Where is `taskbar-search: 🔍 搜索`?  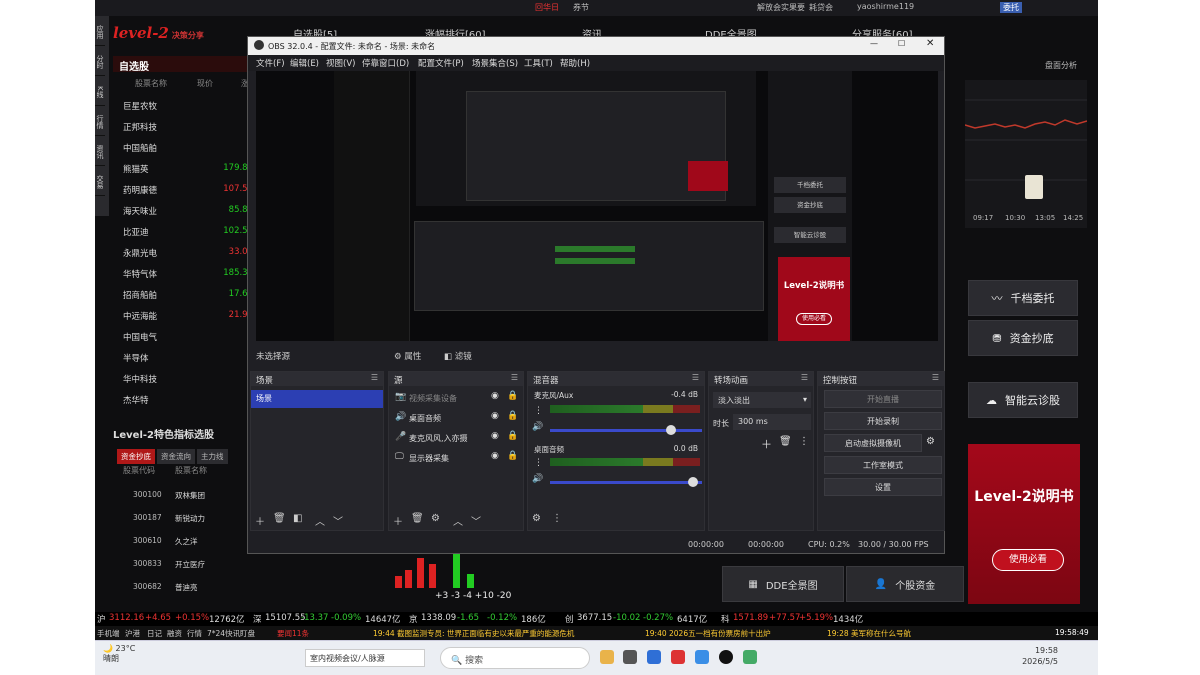
taskbar-search: 🔍 搜索 is located at coordinates (515, 658).